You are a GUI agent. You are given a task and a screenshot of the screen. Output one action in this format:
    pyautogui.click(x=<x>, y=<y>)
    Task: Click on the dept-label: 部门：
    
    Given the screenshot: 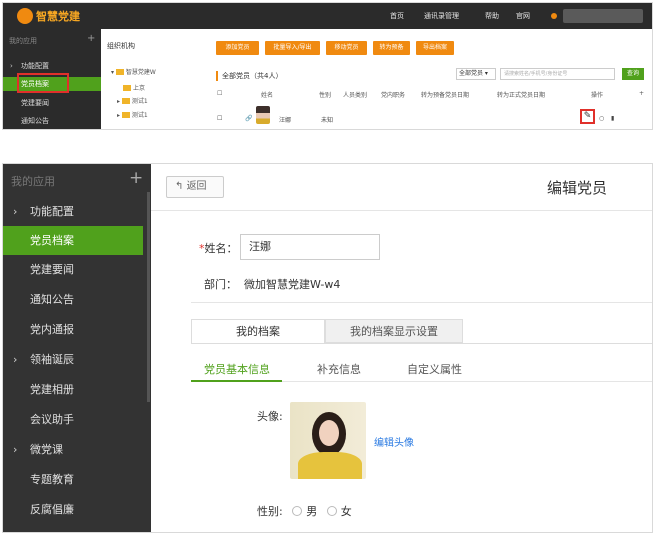 What is the action you would take?
    pyautogui.click(x=220, y=284)
    